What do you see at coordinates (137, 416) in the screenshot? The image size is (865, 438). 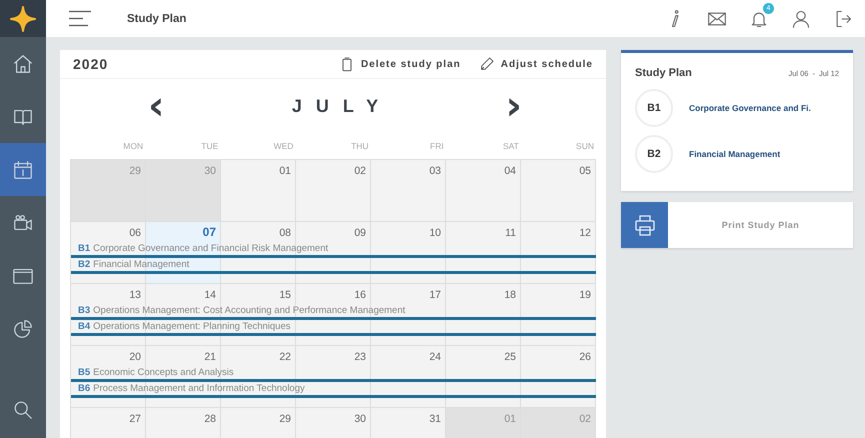 I see `day-number: 27` at bounding box center [137, 416].